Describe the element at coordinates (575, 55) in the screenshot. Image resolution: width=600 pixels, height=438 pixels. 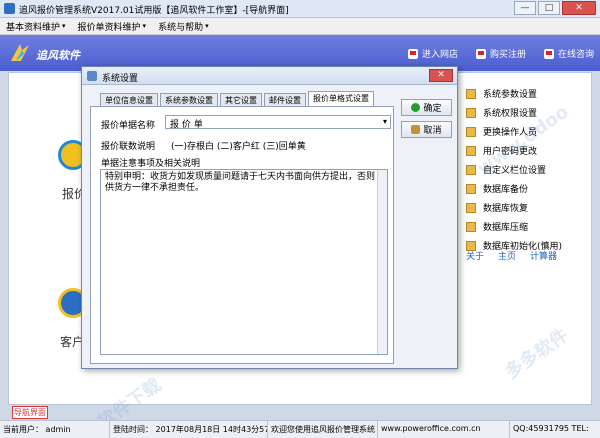
I see `link-label: 在线咨询` at that location.